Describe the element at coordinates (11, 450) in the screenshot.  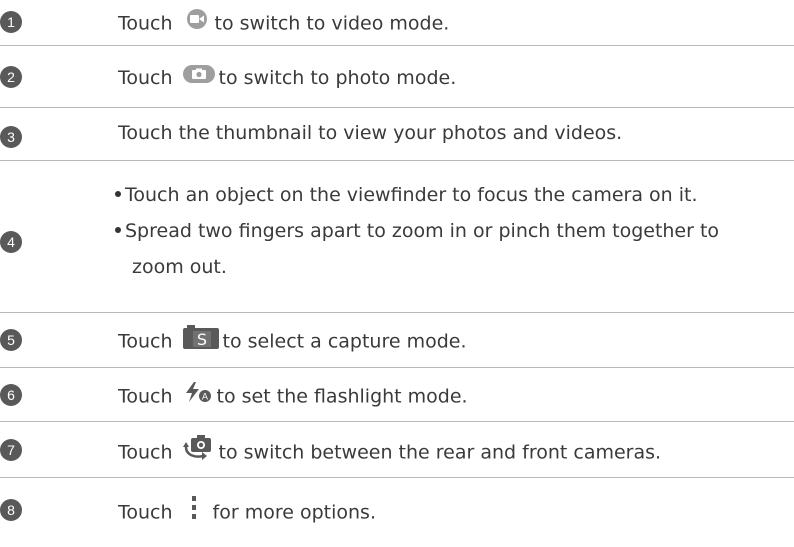
I see `row-number-badge: 7` at that location.